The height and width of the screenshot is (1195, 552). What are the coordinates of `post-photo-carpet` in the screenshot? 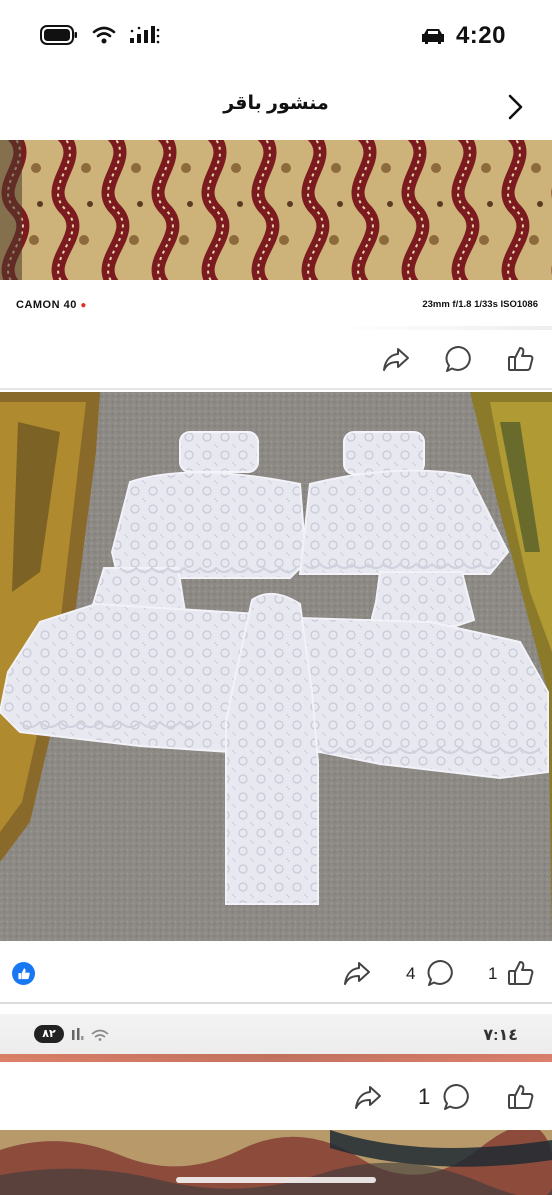 It's located at (276, 210).